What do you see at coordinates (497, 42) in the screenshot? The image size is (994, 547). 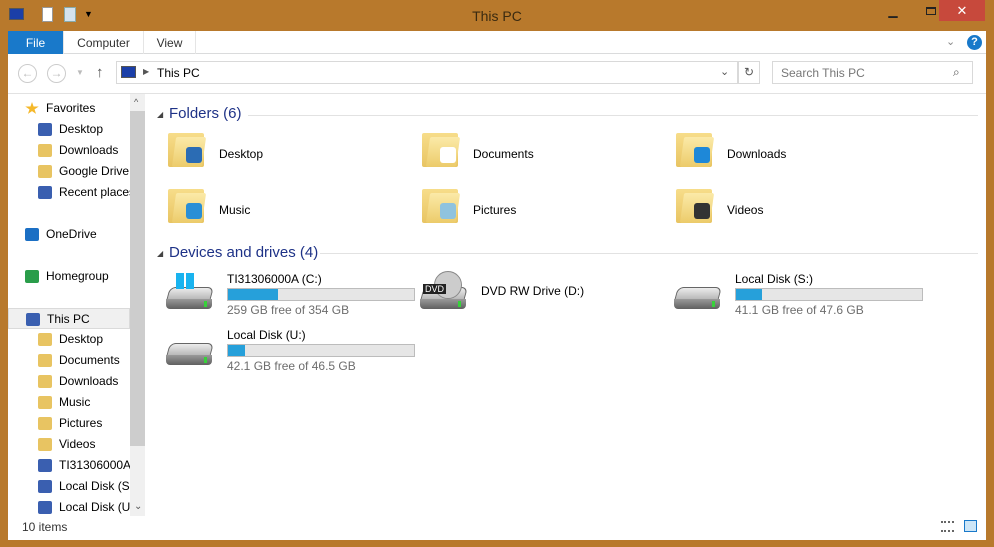 I see `ribbon-tabs: File Computer View ⌄ ?` at bounding box center [497, 42].